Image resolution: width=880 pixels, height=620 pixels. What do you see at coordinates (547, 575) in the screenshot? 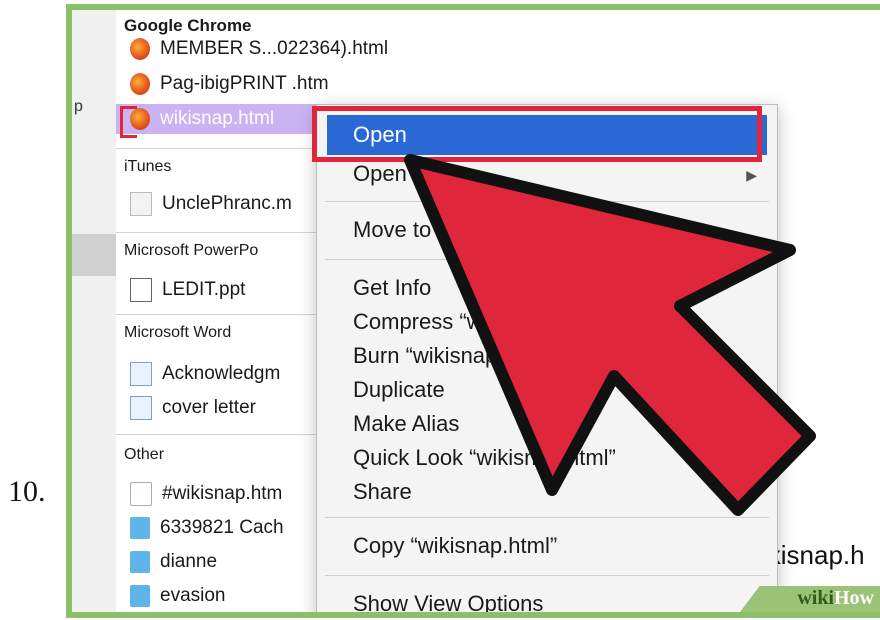
I see `menu-separator` at bounding box center [547, 575].